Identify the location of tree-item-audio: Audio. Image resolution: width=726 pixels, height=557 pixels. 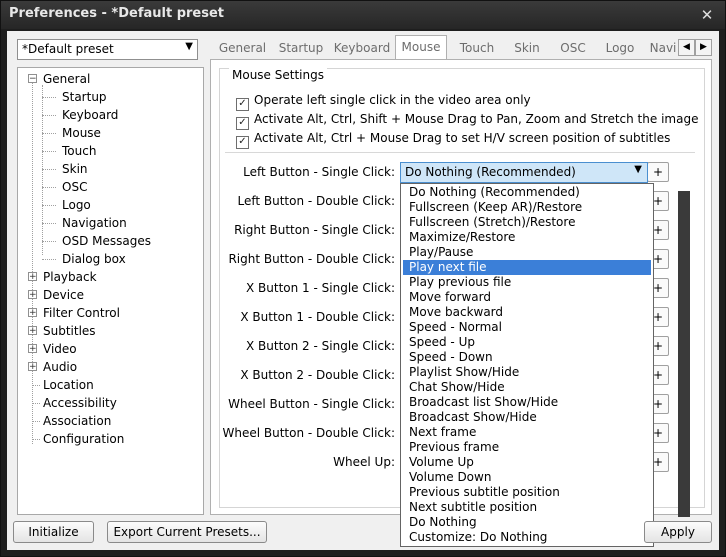
(60, 367).